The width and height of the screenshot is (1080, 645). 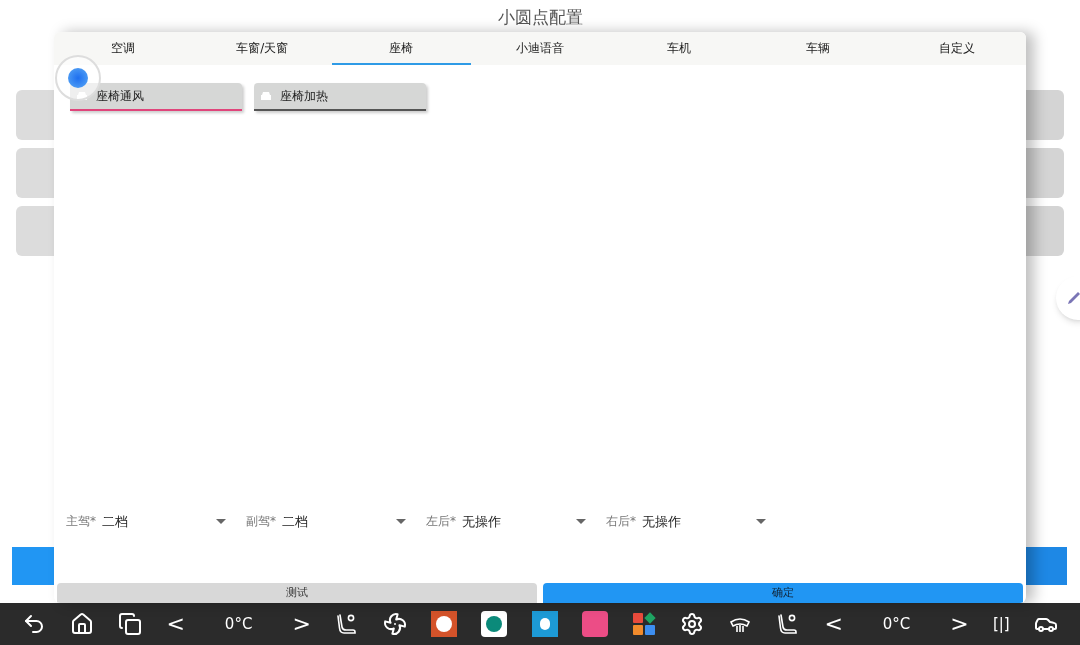 What do you see at coordinates (130, 624) in the screenshot?
I see `windows-icon` at bounding box center [130, 624].